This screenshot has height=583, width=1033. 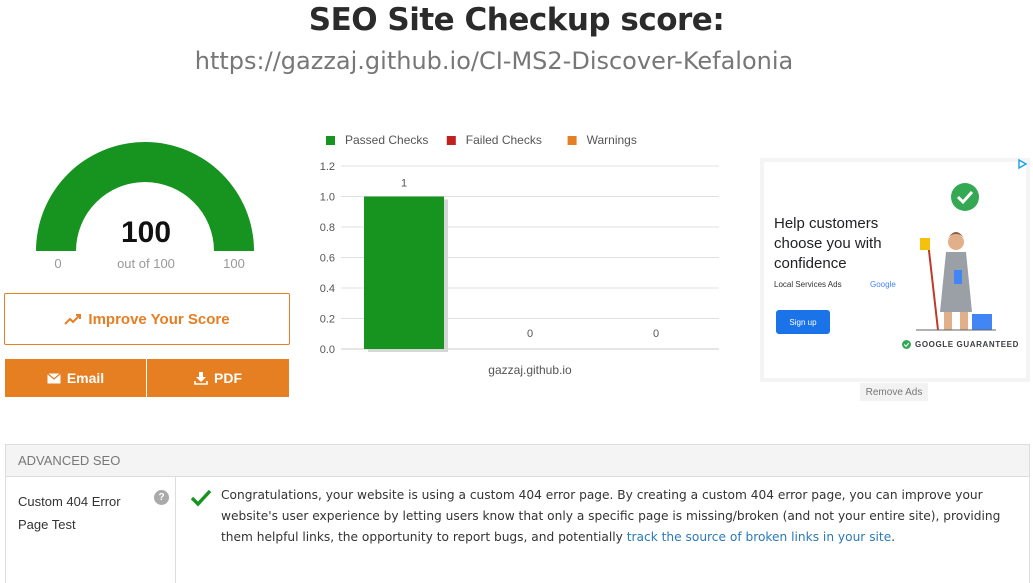 I want to click on trending-up-icon, so click(x=73, y=319).